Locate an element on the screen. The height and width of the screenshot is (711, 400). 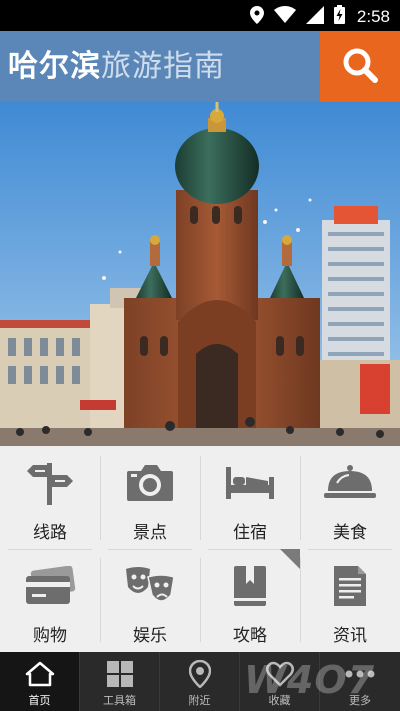
signal-icon is located at coordinates (314, 16).